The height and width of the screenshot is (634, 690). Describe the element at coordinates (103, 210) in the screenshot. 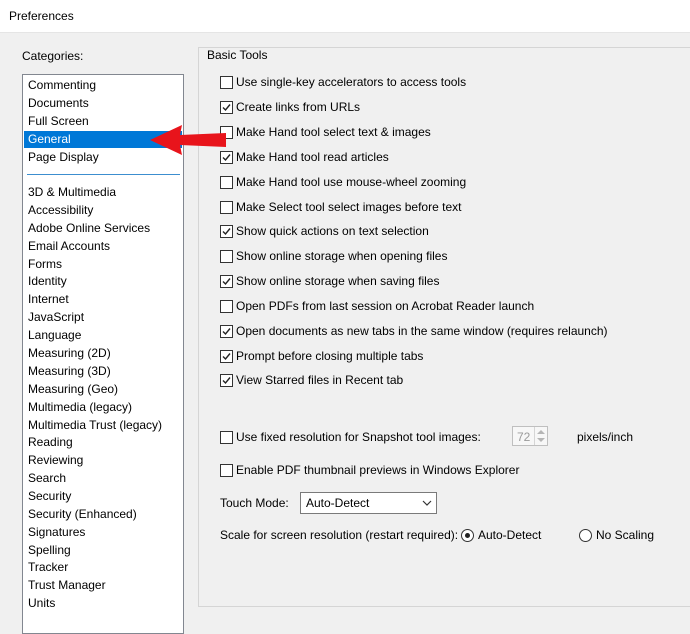

I see `category-item-accessibility: Accessibility` at that location.